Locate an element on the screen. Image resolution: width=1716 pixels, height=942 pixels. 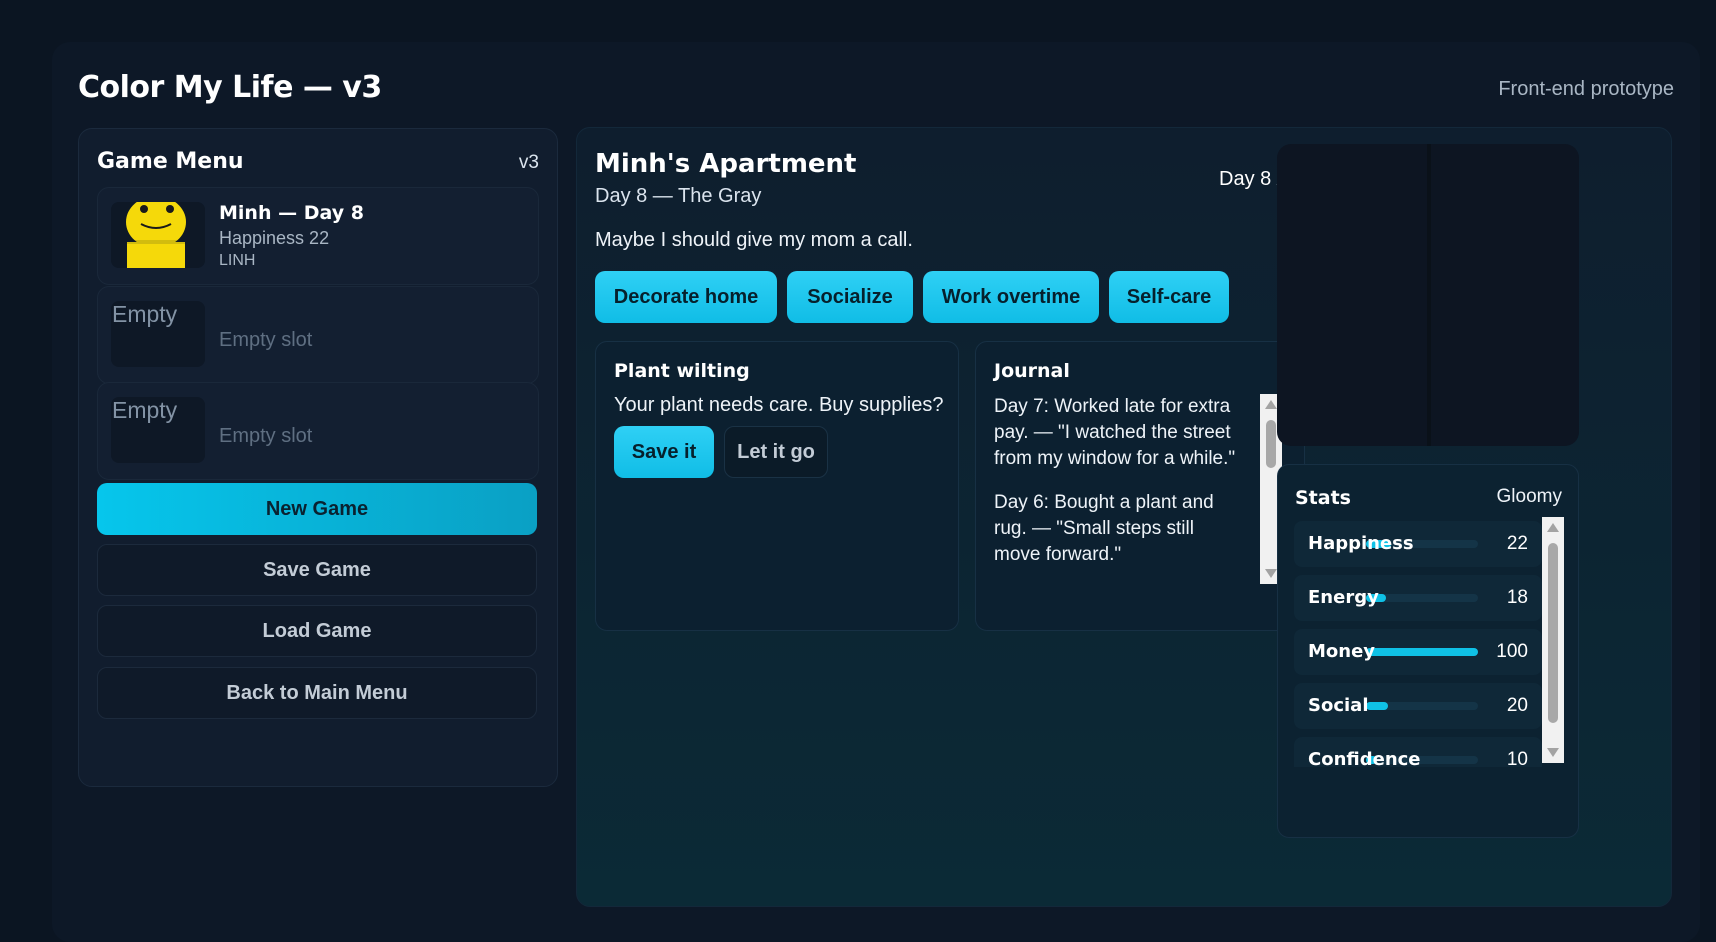
smiley-avatar is located at coordinates (158, 235).